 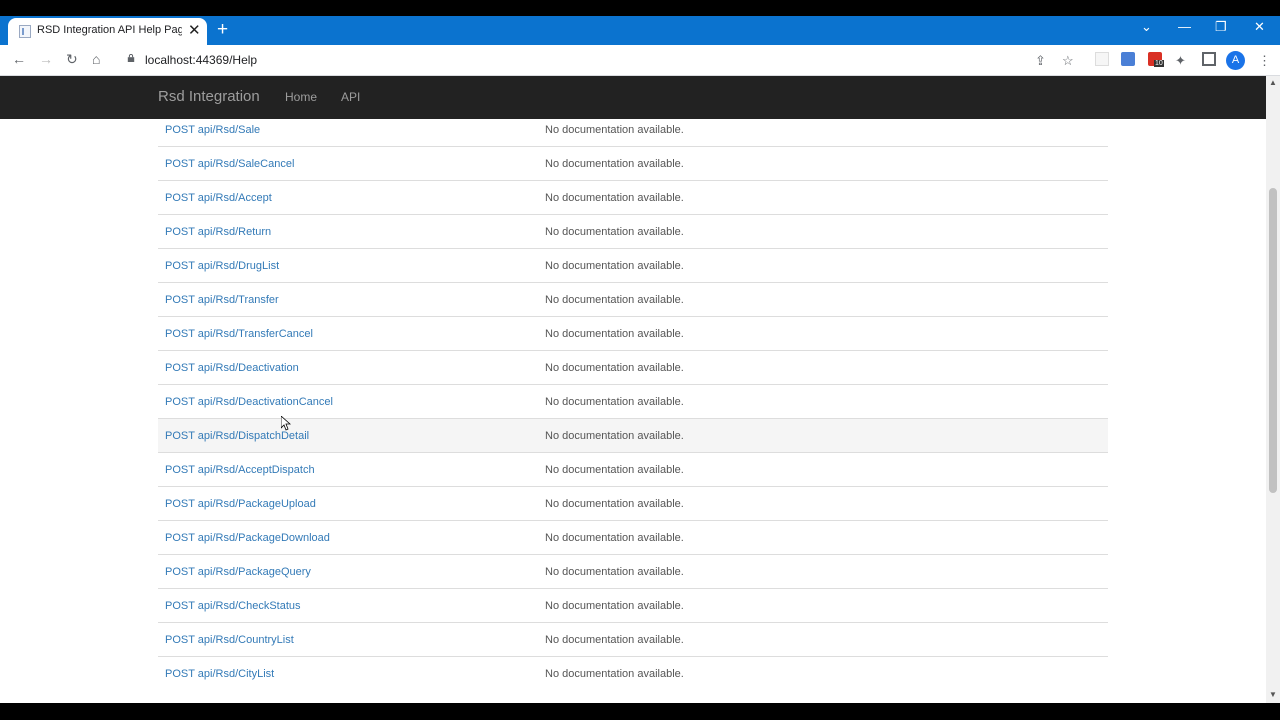 I want to click on more-menu-icon: ⋮, so click(x=1264, y=61).